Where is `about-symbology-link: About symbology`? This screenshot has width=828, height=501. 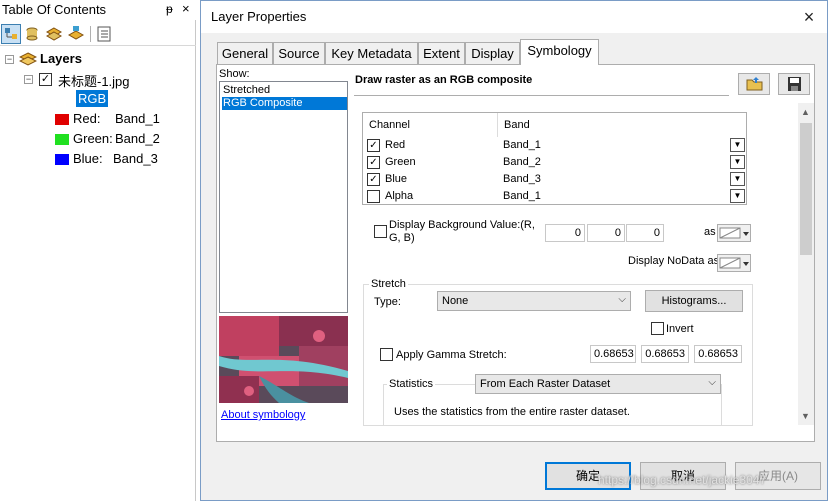 about-symbology-link: About symbology is located at coordinates (263, 415).